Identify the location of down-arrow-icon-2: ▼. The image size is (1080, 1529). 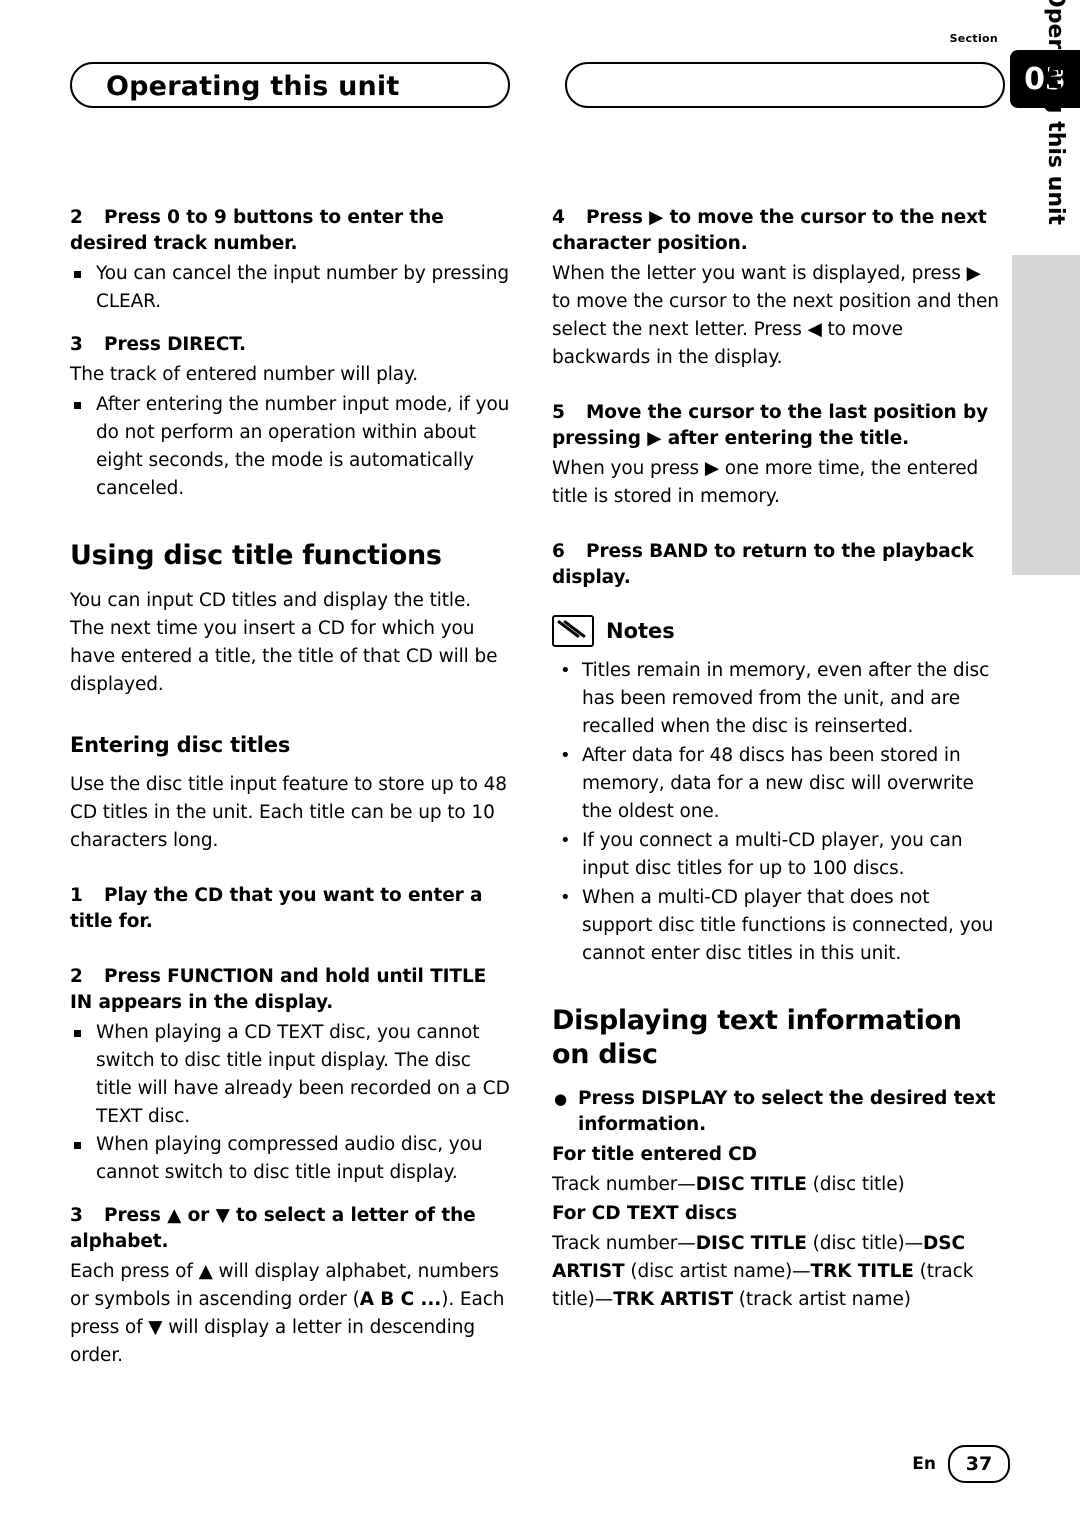
(155, 1327).